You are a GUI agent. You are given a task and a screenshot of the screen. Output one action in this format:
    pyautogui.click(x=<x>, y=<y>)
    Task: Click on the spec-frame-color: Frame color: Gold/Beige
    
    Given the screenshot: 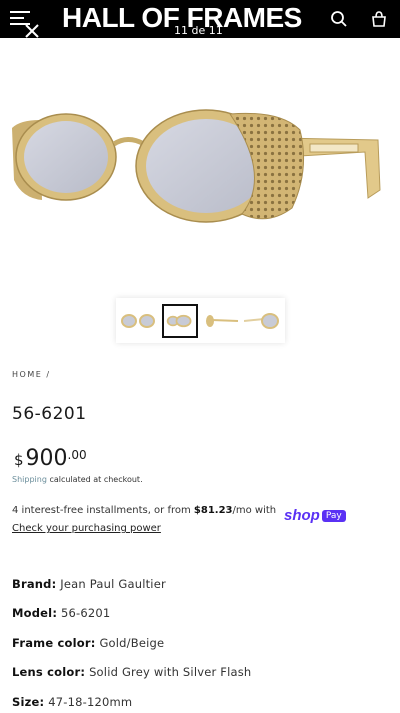 What is the action you would take?
    pyautogui.click(x=88, y=643)
    